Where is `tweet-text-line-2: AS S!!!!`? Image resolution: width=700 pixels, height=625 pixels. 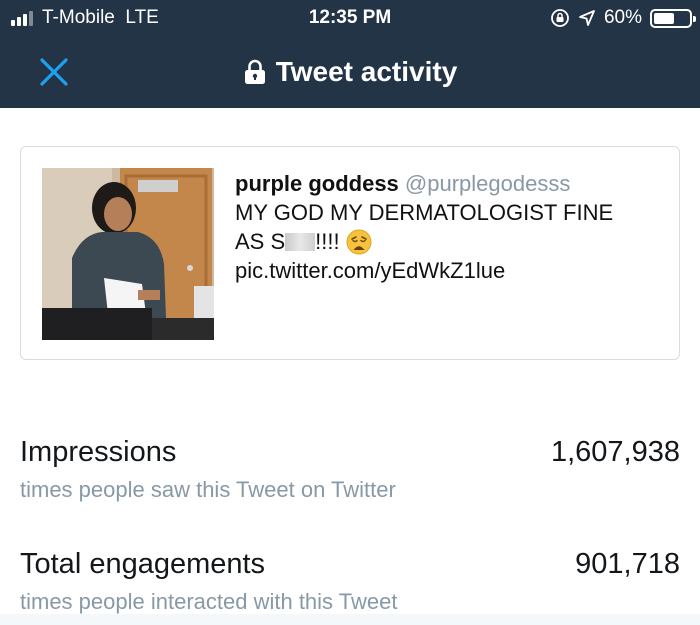
tweet-text-line-2: AS S!!!! is located at coordinates (450, 241).